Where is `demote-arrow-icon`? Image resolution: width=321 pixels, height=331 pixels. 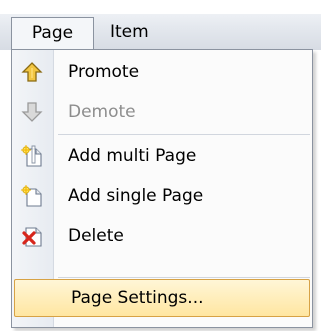 demote-arrow-icon is located at coordinates (32, 112).